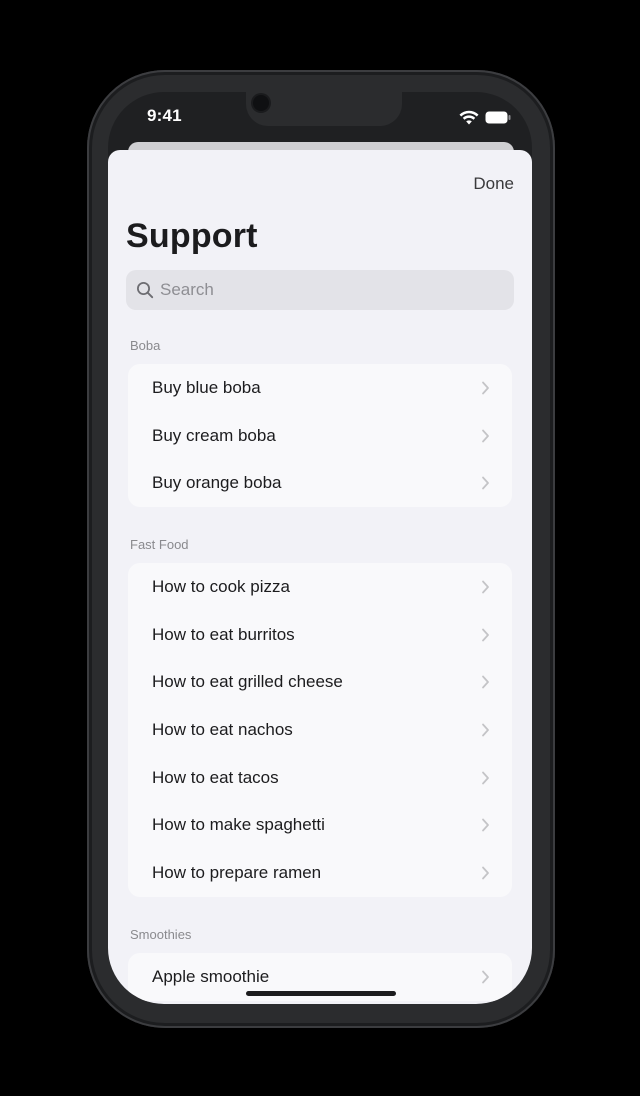  What do you see at coordinates (222, 729) in the screenshot?
I see `list-item-label: How to eat nachos` at bounding box center [222, 729].